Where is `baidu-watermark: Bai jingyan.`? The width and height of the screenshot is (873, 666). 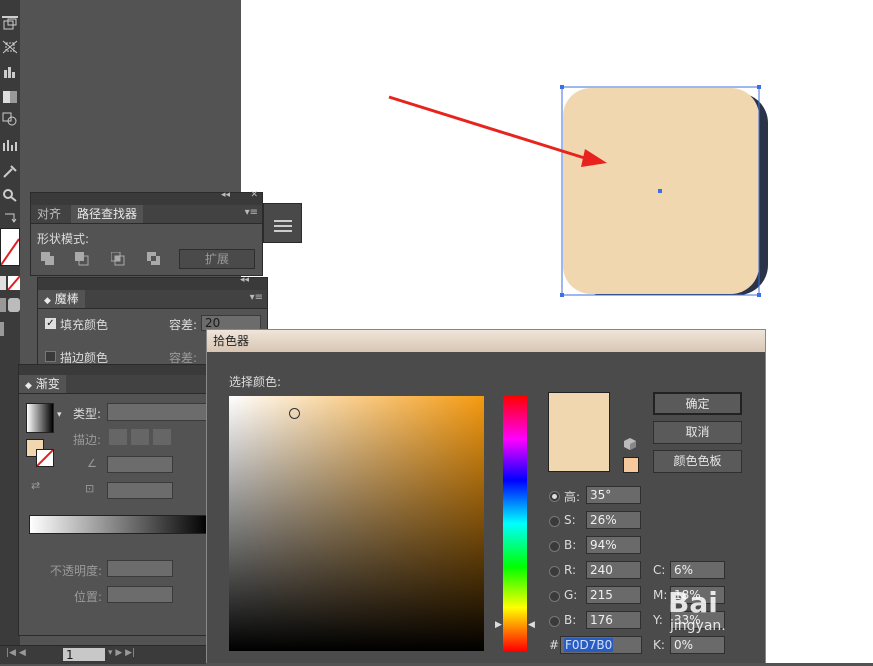
baidu-watermark: Bai jingyan. is located at coordinates (697, 611).